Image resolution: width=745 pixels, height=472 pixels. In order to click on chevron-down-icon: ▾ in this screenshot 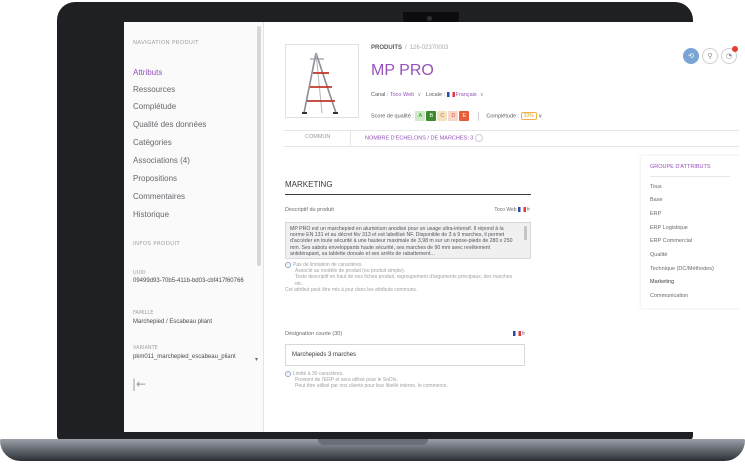, I will do `click(256, 359)`.